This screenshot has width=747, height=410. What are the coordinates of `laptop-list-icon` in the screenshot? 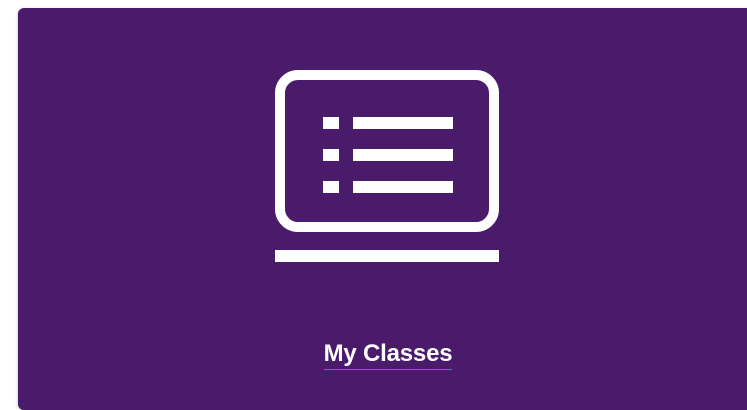 It's located at (387, 167).